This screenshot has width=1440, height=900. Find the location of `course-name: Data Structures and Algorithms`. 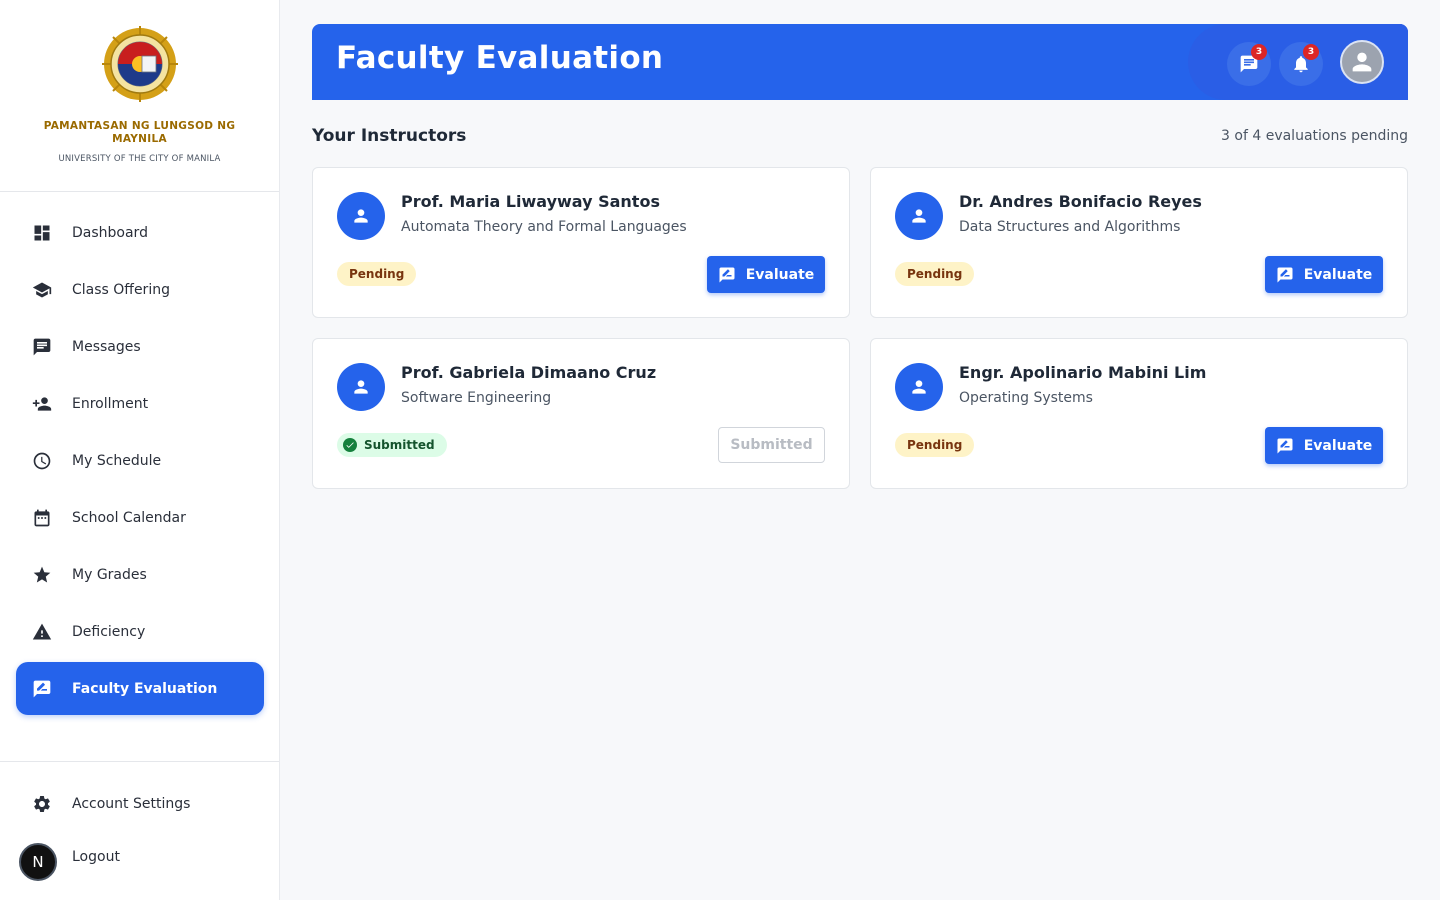

course-name: Data Structures and Algorithms is located at coordinates (1070, 227).